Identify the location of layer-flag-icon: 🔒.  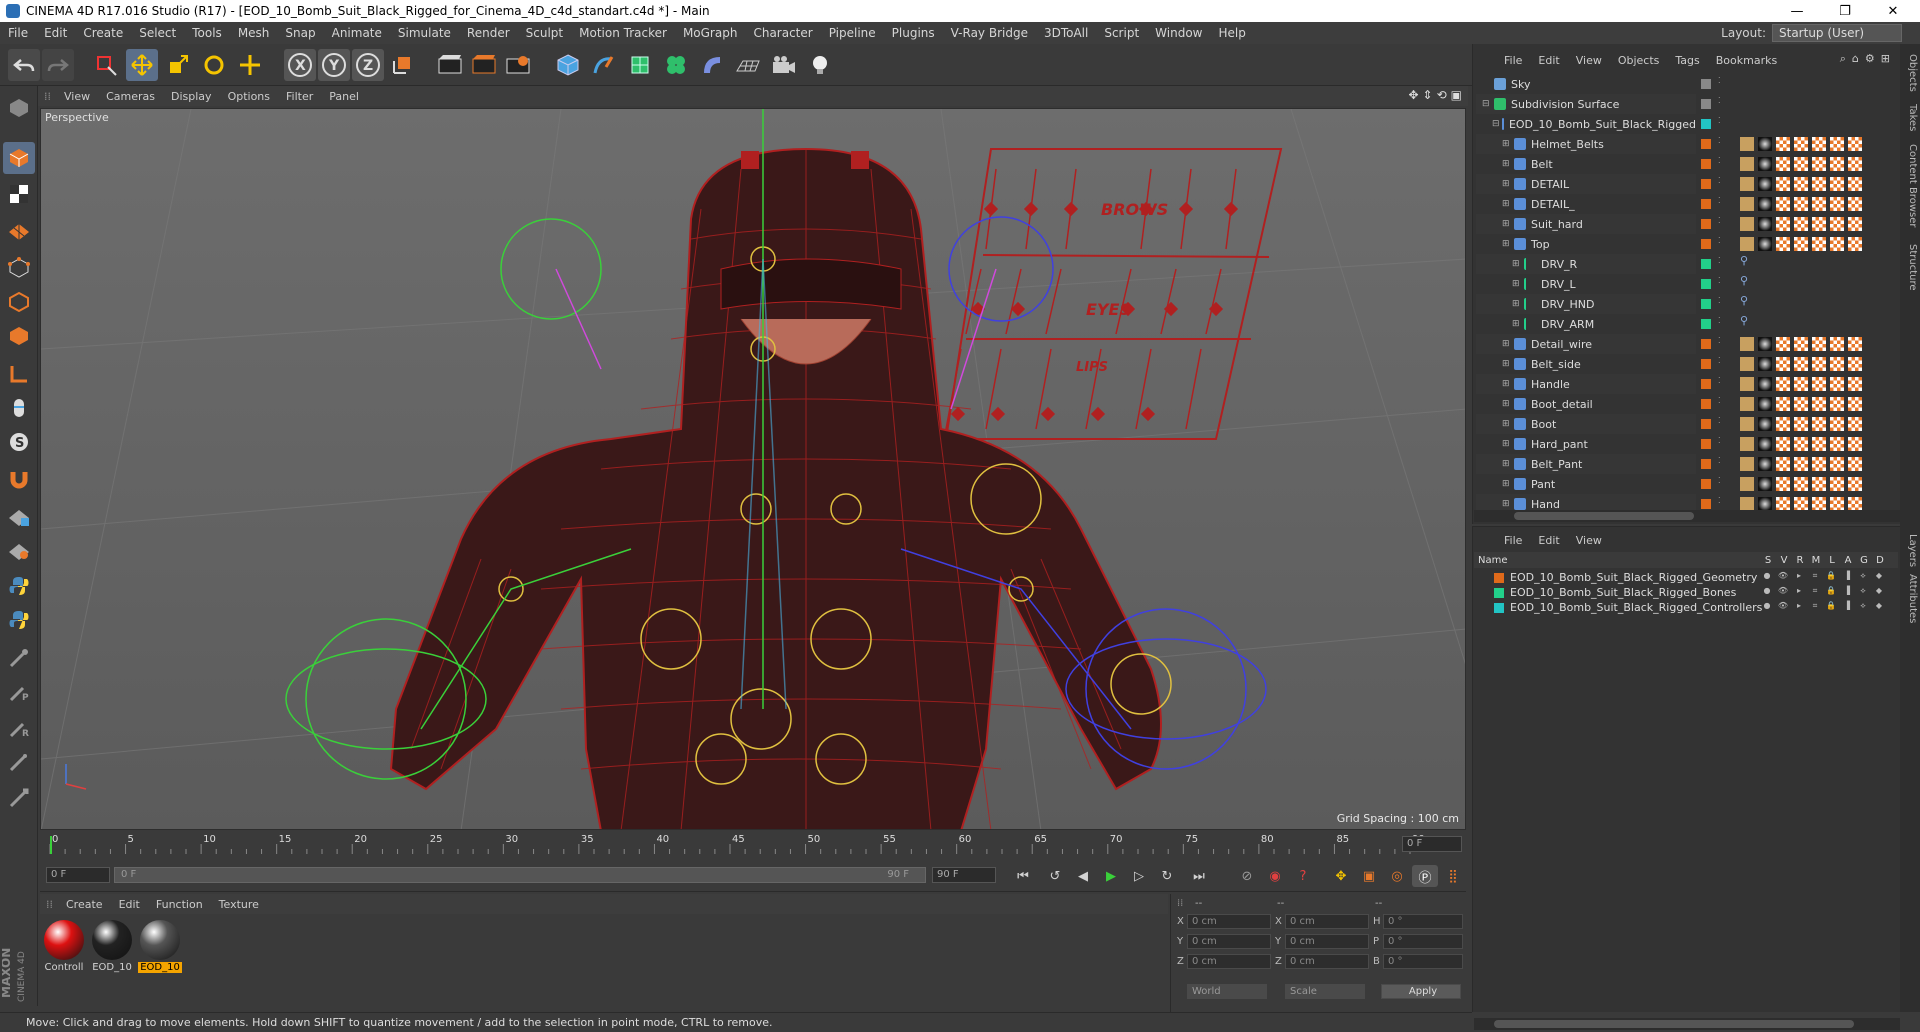
(1831, 591).